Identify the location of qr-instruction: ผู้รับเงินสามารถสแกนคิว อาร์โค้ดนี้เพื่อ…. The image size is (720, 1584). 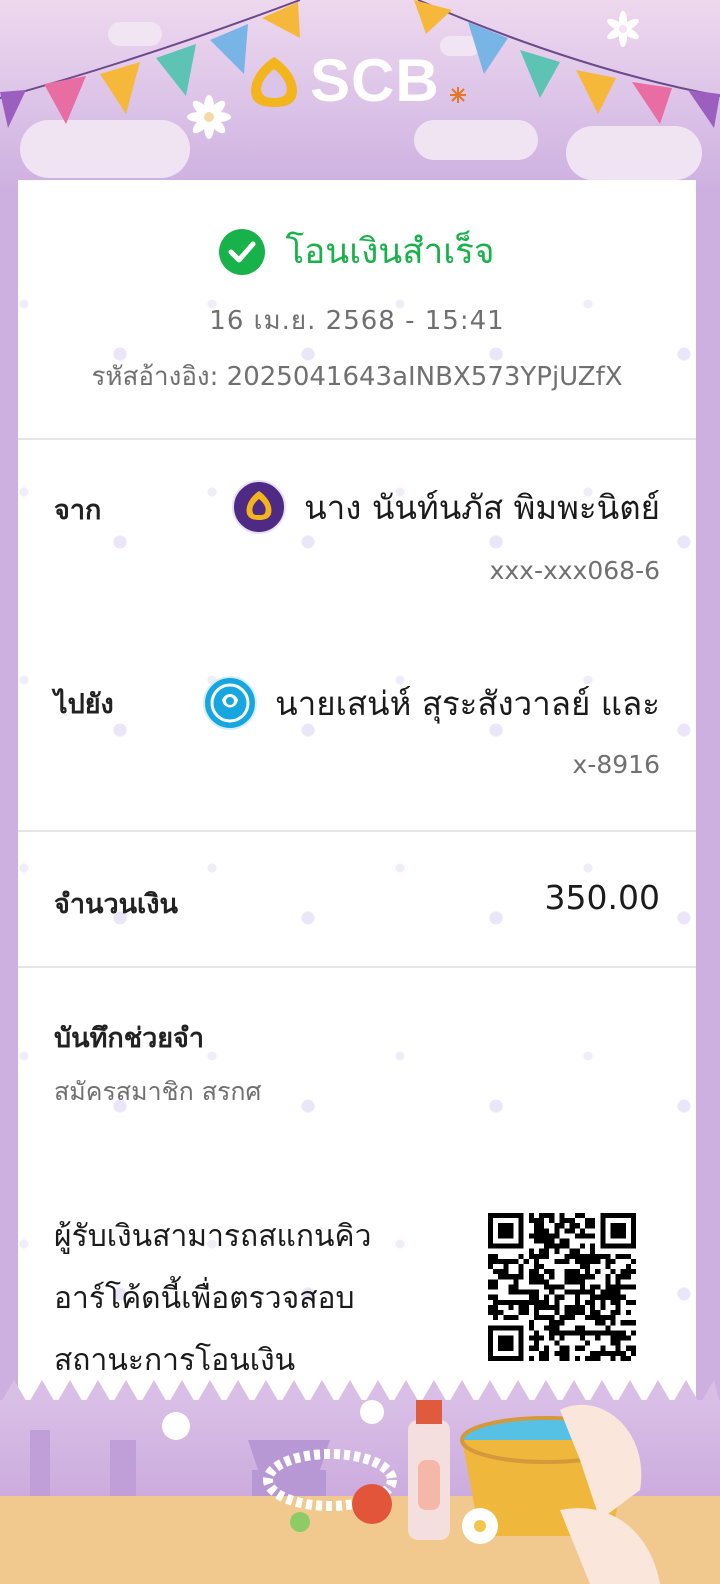
(234, 1299).